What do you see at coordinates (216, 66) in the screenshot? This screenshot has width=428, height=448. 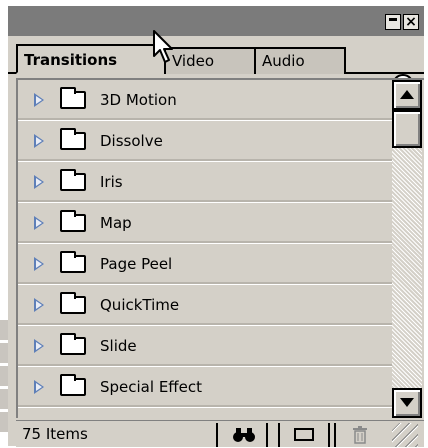 I see `tab-row: Transitions Video Audio` at bounding box center [216, 66].